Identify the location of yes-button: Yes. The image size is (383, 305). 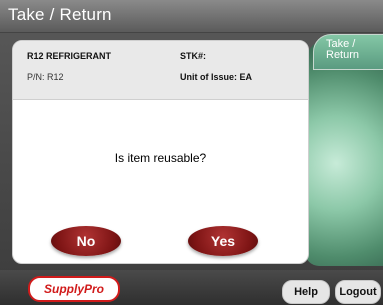
(223, 241).